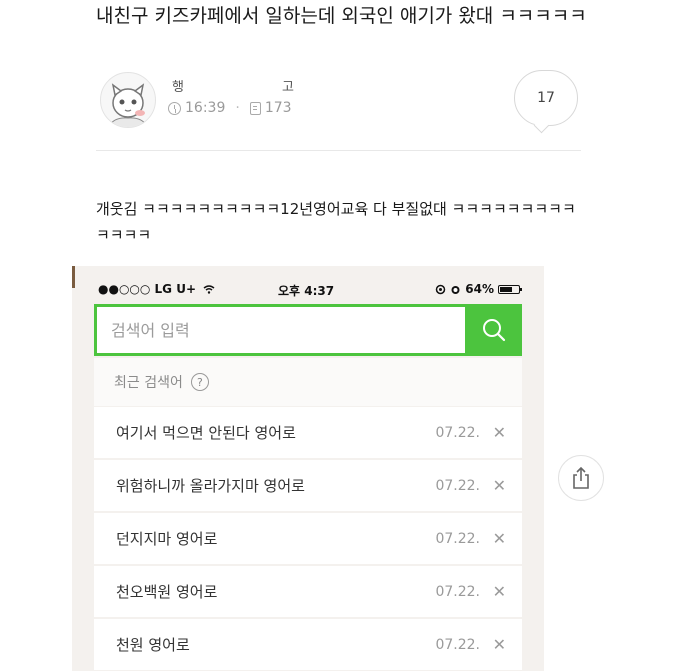 This screenshot has width=680, height=672. What do you see at coordinates (205, 108) in the screenshot?
I see `post-time: 16:39` at bounding box center [205, 108].